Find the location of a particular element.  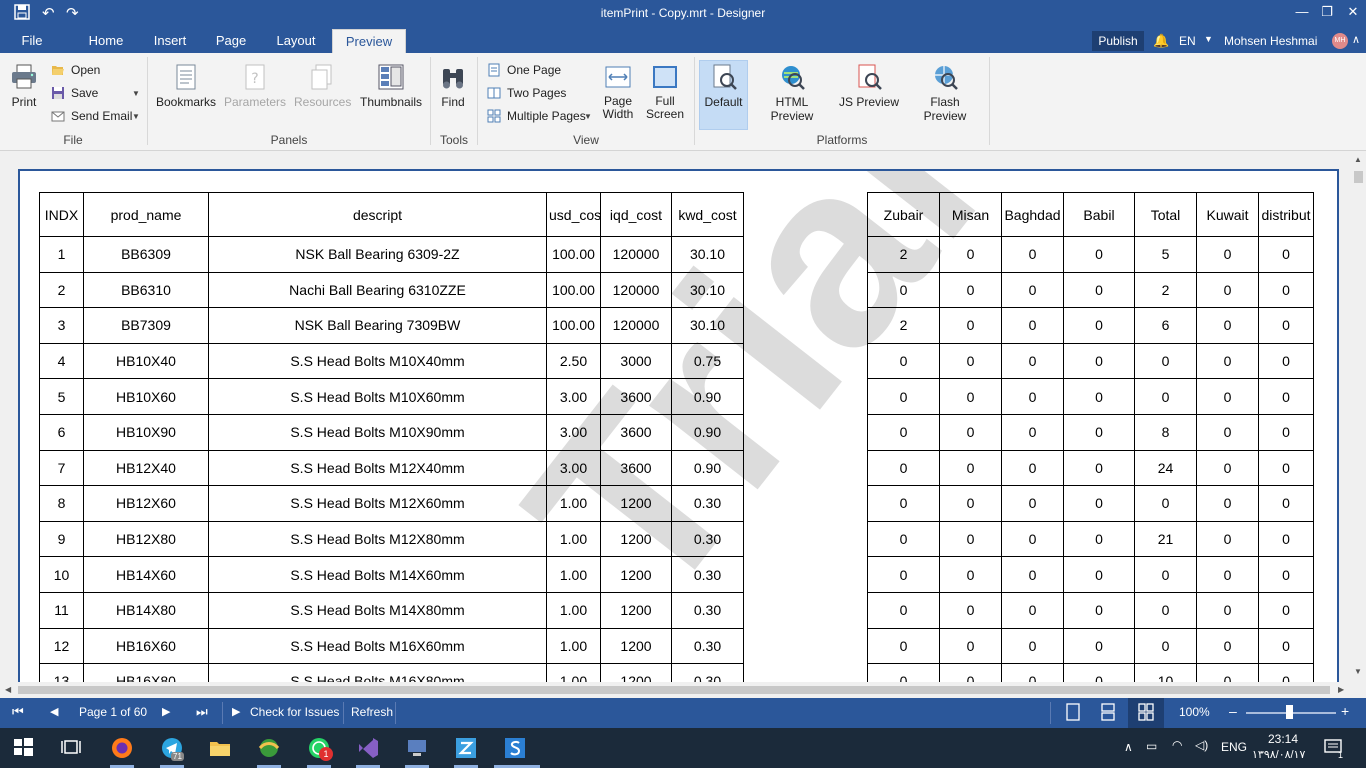

battery-icon: ▭ is located at coordinates (1151, 746).